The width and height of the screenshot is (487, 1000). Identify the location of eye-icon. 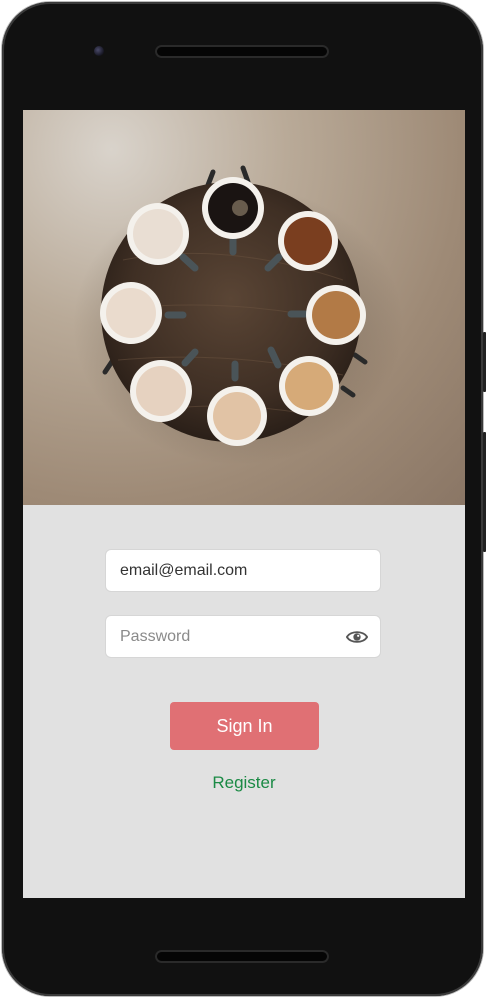
(357, 637).